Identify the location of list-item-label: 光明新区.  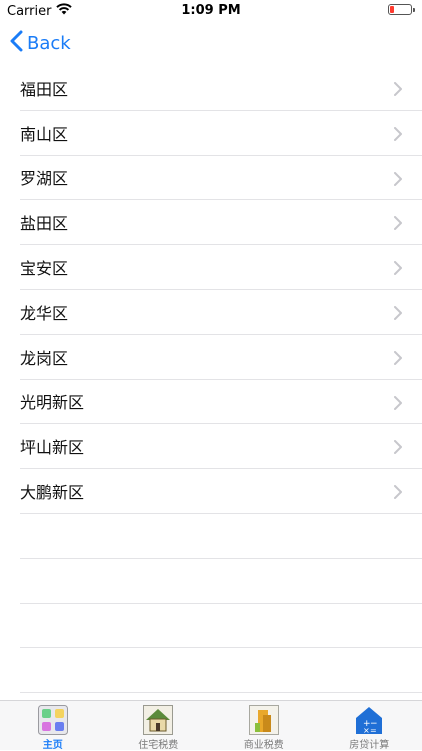
(52, 401).